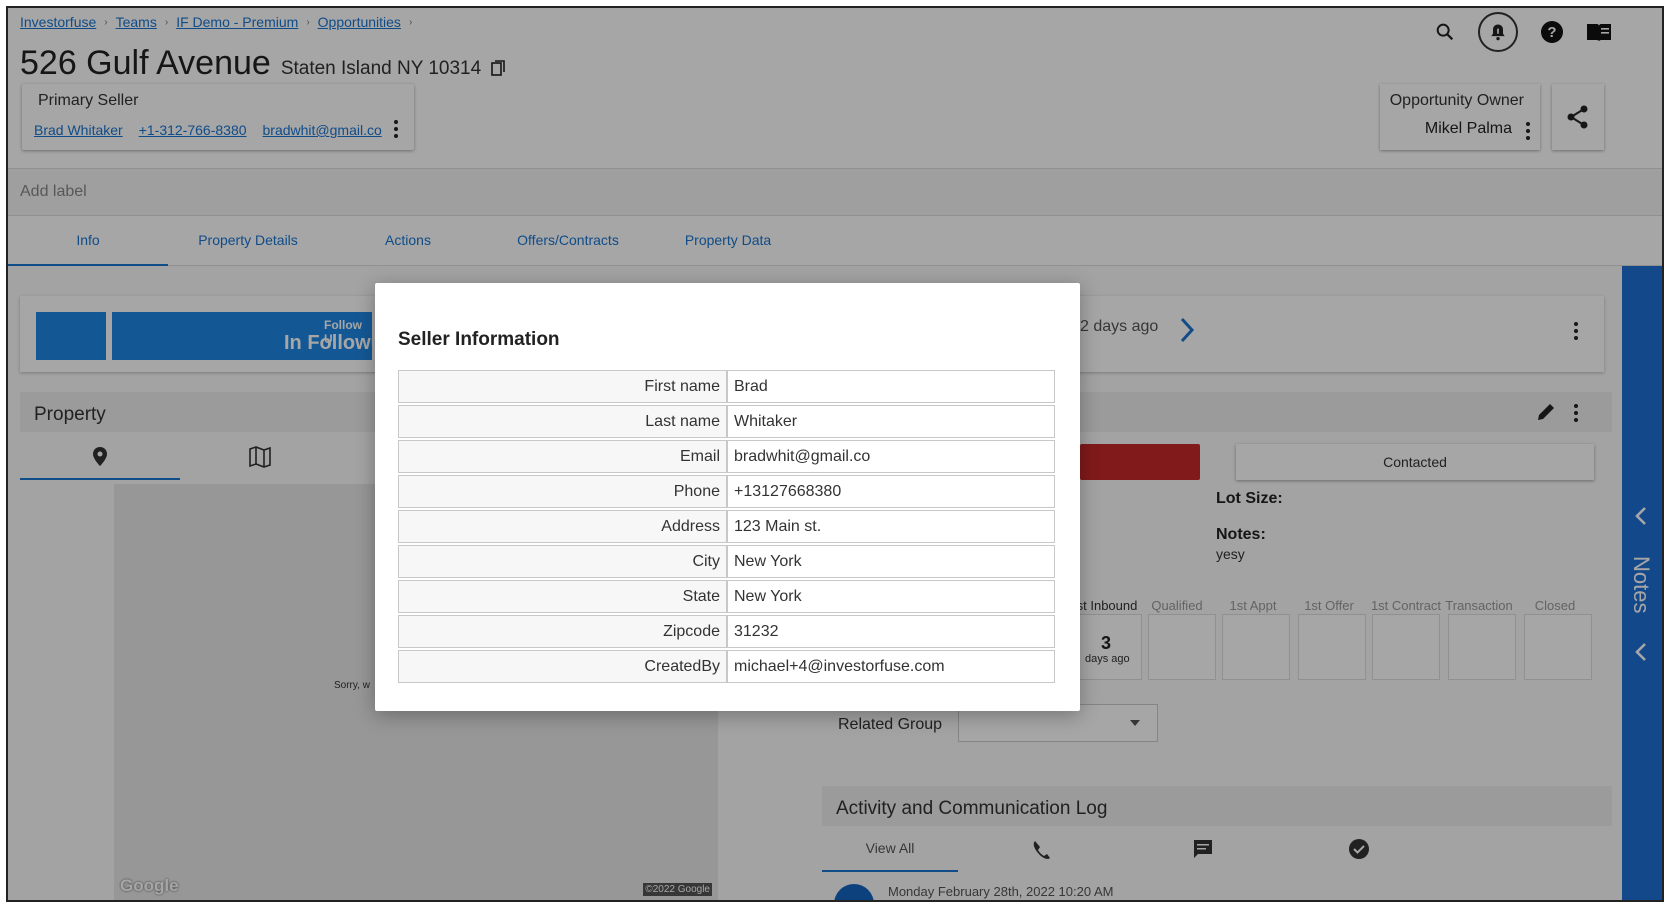 The width and height of the screenshot is (1672, 908). What do you see at coordinates (562, 456) in the screenshot?
I see `seller-info-key: Email` at bounding box center [562, 456].